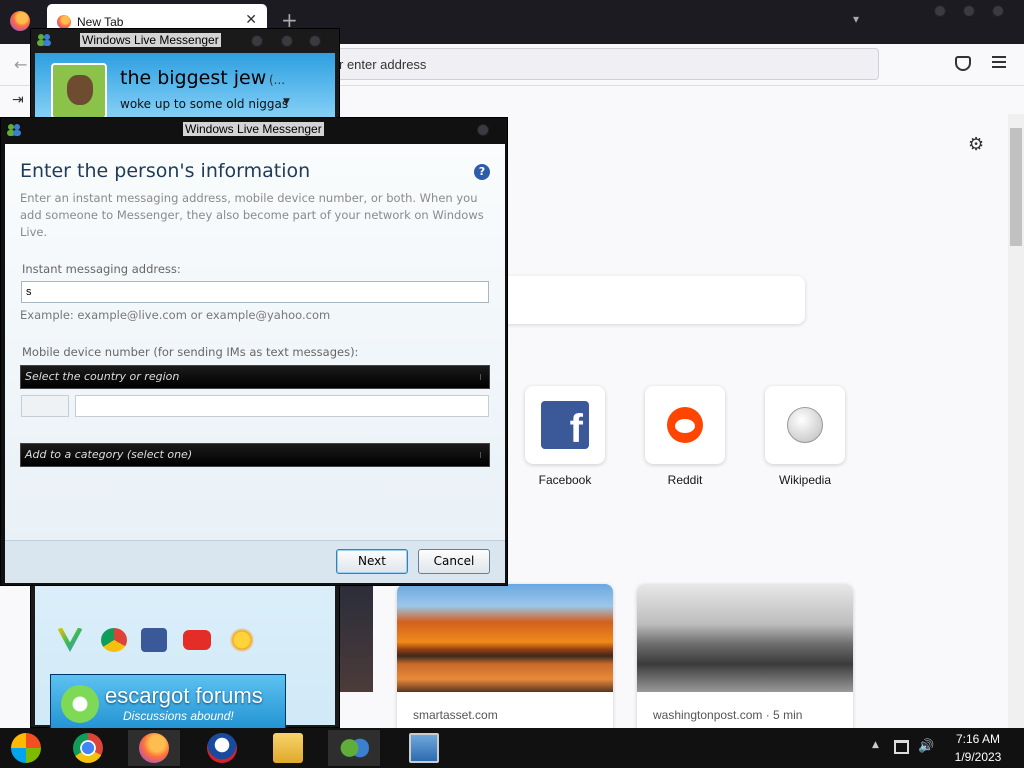  What do you see at coordinates (978, 757) in the screenshot?
I see `clock-date: 1/9/2023` at bounding box center [978, 757].